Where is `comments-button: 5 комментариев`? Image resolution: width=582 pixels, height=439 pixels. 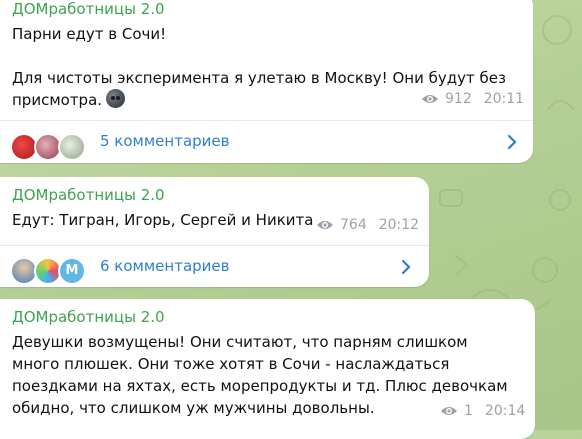 comments-button: 5 комментариев is located at coordinates (266, 142).